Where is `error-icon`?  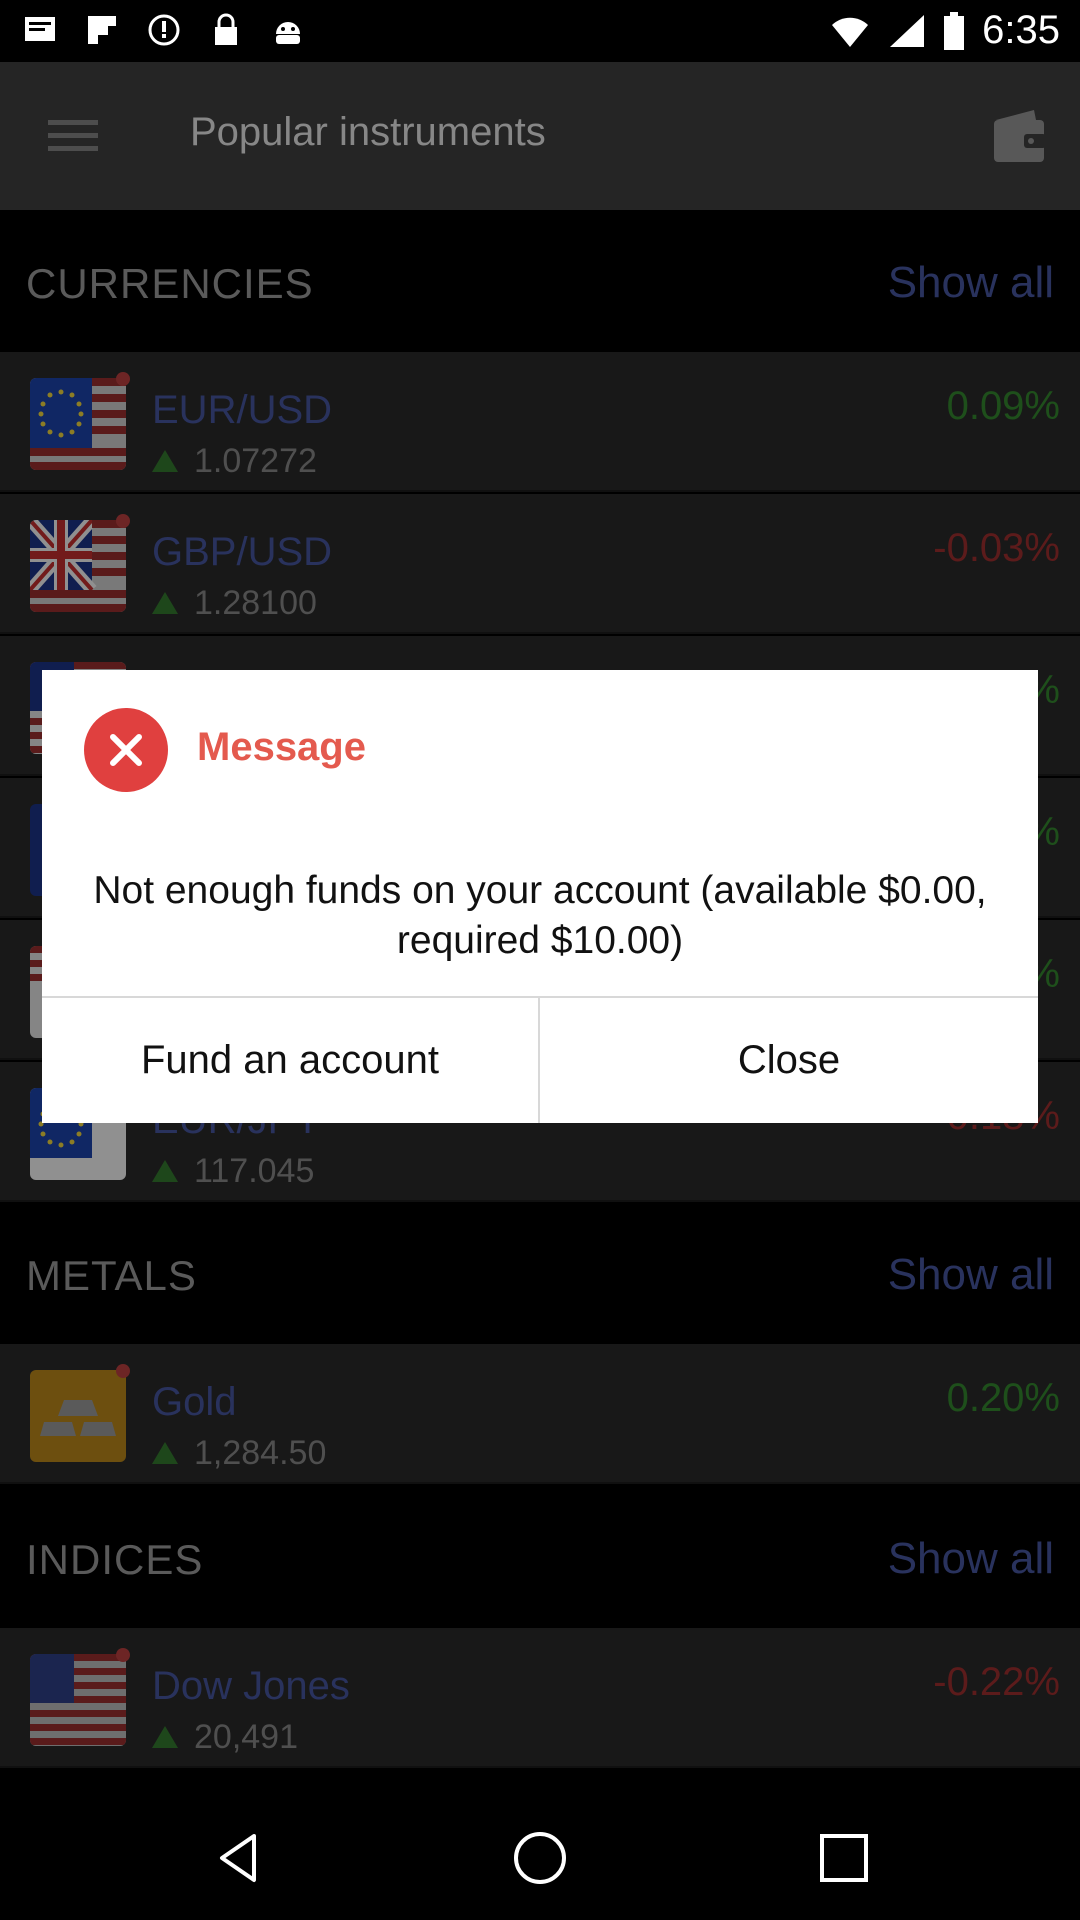
error-icon is located at coordinates (126, 750).